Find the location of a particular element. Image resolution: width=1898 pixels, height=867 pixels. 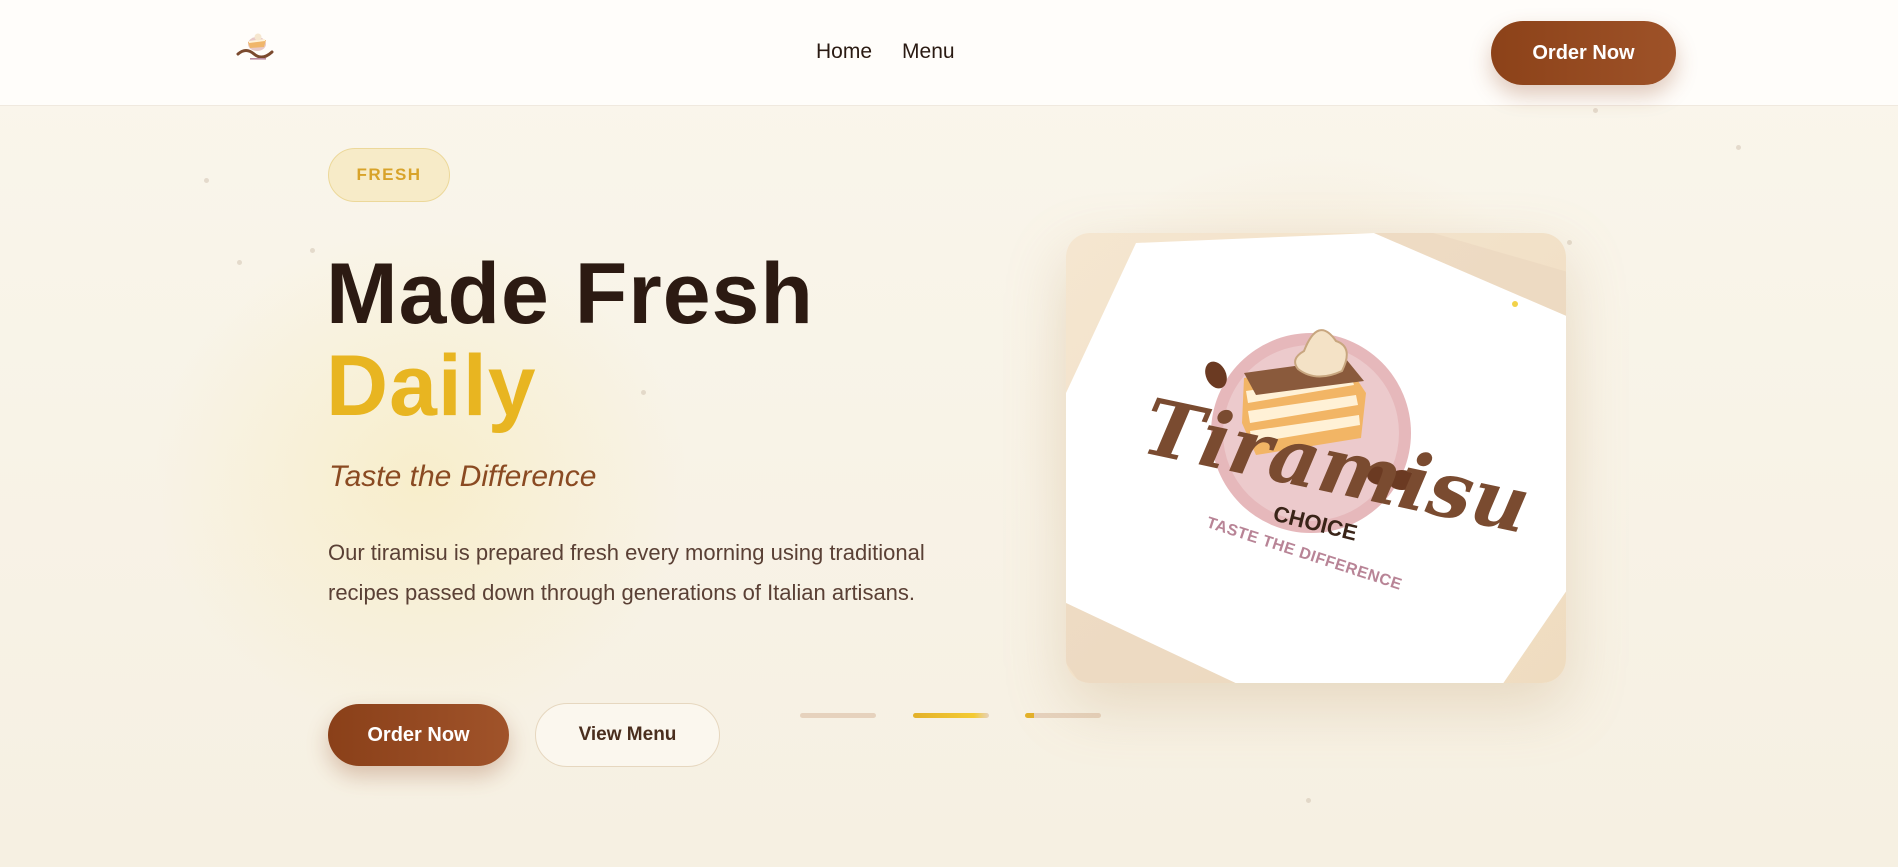

site-header: Home Menu Order Now is located at coordinates (949, 53).